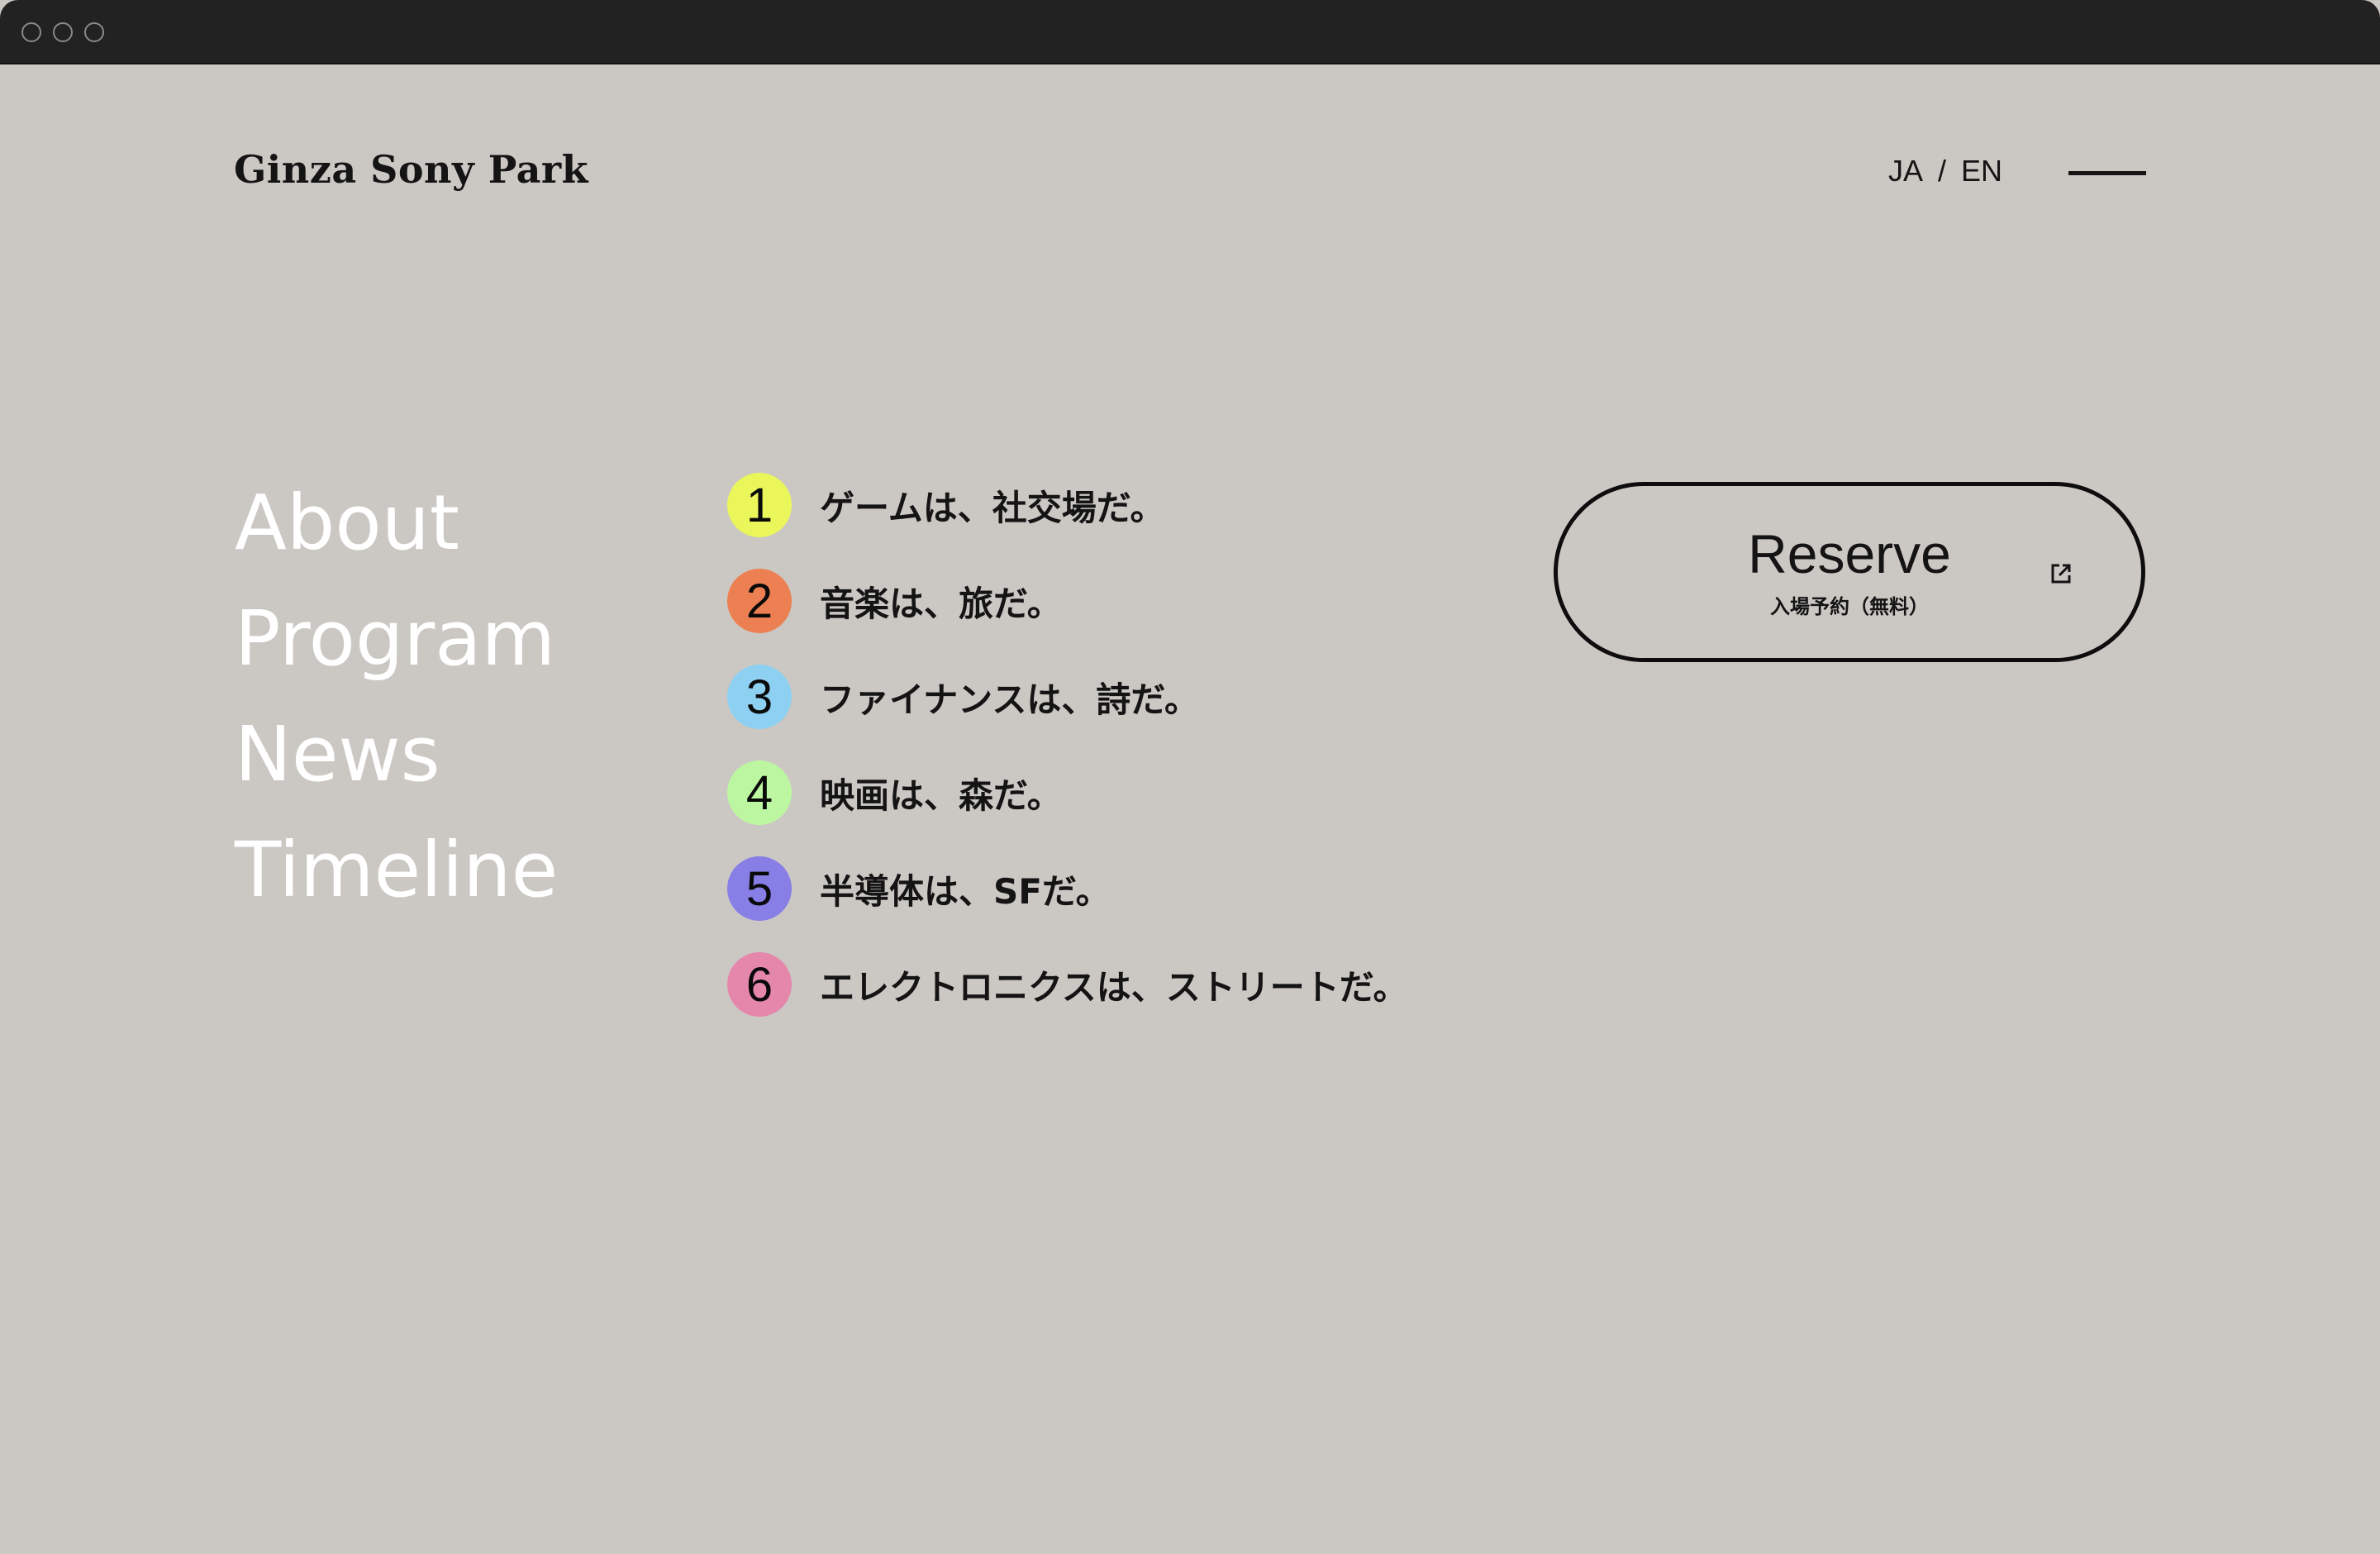 This screenshot has height=1554, width=2380. Describe the element at coordinates (1067, 601) in the screenshot. I see `theme-item-2: 2 音楽は、旅だ。` at that location.